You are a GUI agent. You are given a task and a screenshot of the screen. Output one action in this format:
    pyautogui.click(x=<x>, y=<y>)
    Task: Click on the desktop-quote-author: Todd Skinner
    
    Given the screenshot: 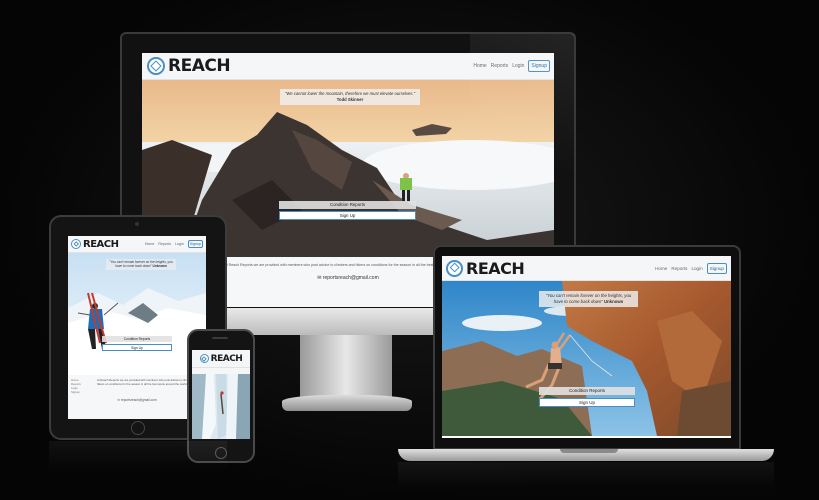 What is the action you would take?
    pyautogui.click(x=350, y=99)
    